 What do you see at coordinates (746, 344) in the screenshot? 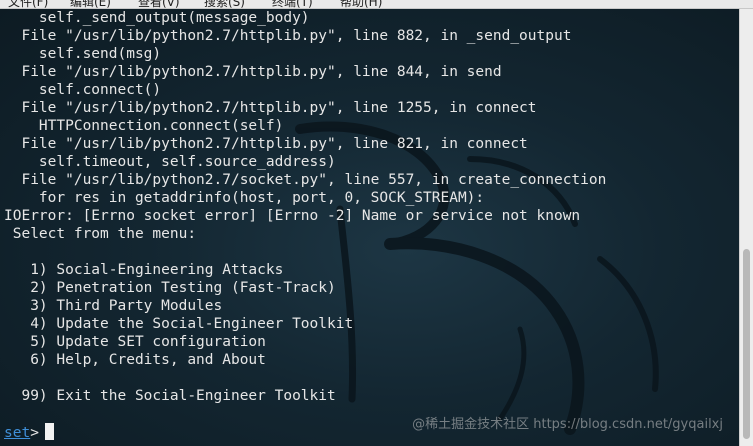
I see `scrollbar-thumb` at bounding box center [746, 344].